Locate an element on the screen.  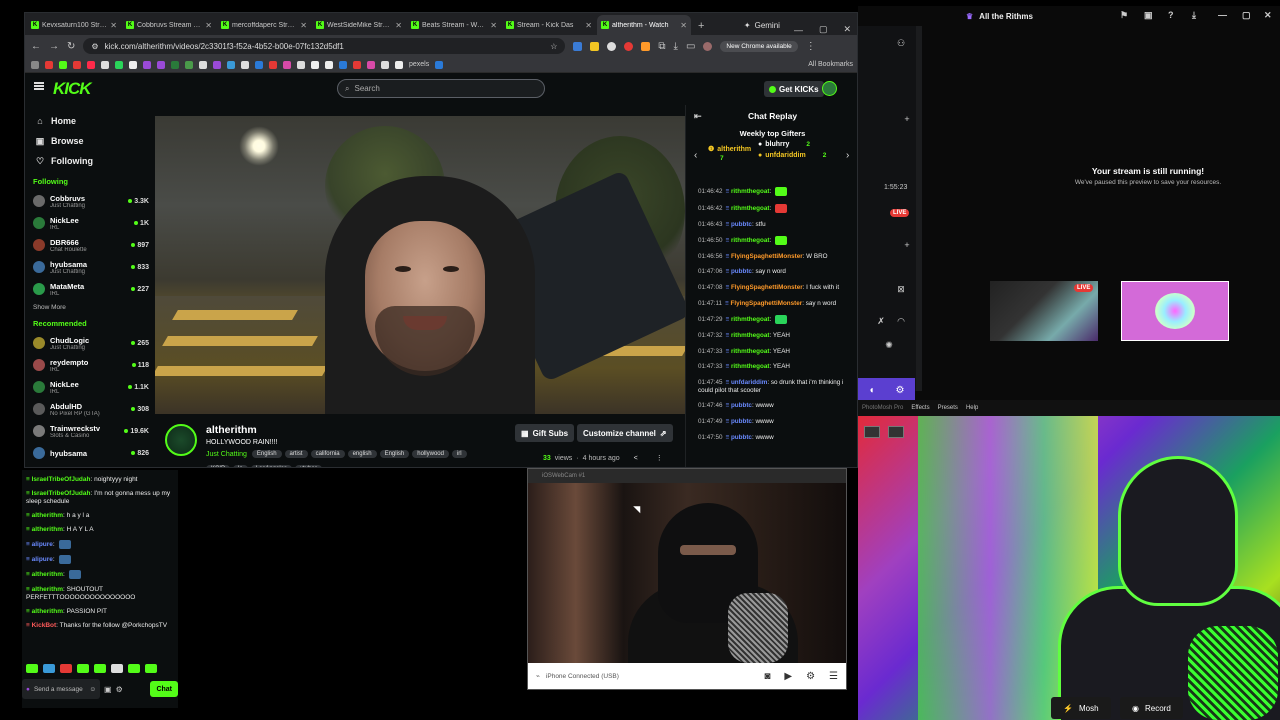
new-tab-button: + is located at coordinates (701, 26).